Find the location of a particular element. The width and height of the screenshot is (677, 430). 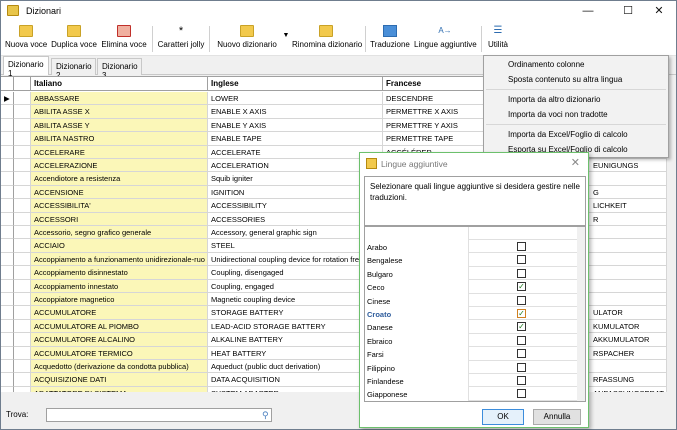

tab-dictionary-1: Dizionario 1 is located at coordinates (26, 67).